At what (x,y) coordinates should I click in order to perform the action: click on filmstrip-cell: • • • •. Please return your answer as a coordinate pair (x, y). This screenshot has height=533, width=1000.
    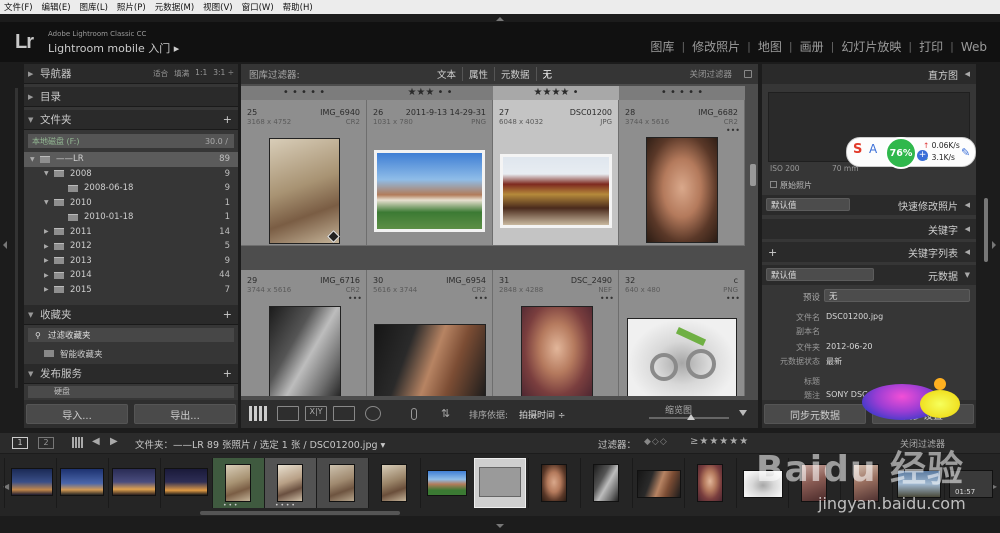
    Looking at the image, I should click on (290, 483).